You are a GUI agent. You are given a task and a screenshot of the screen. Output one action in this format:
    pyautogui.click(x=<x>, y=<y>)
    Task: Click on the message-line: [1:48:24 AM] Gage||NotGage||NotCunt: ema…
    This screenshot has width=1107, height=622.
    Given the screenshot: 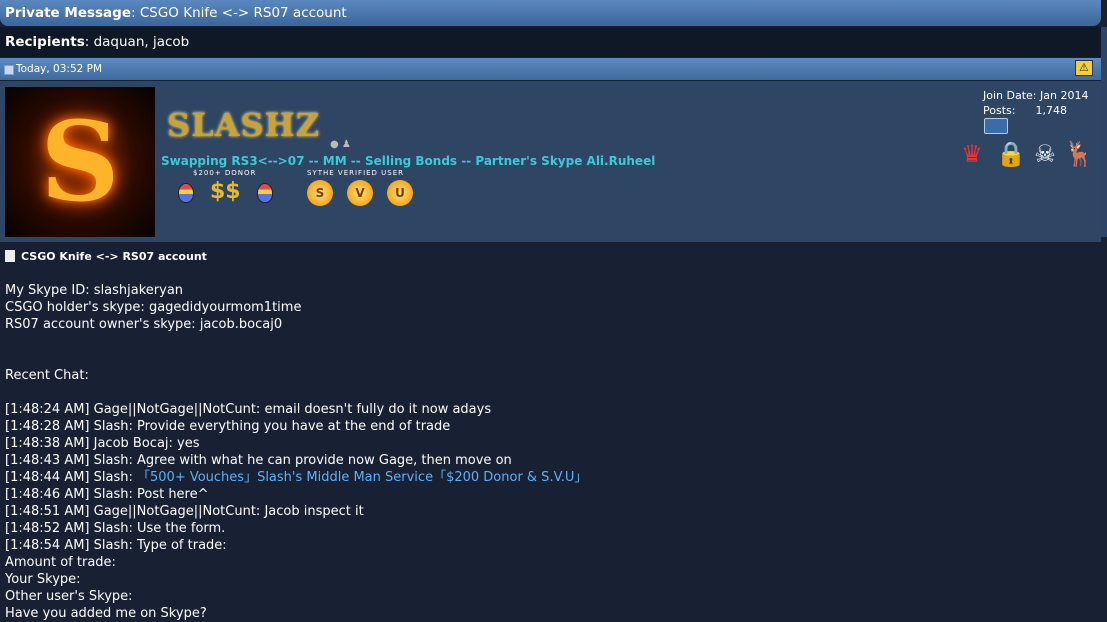 What is the action you would take?
    pyautogui.click(x=248, y=409)
    